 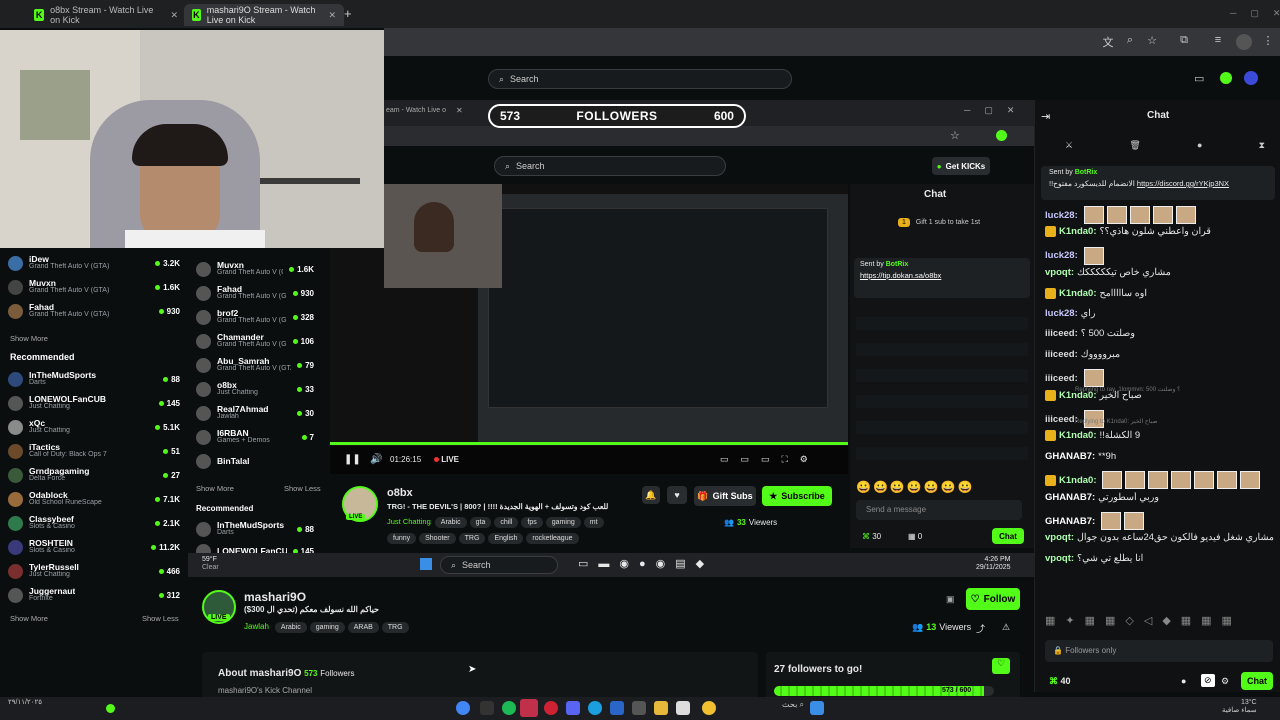 What do you see at coordinates (1255, 13) in the screenshot?
I see `window-controls: ─▢✕` at bounding box center [1255, 13].